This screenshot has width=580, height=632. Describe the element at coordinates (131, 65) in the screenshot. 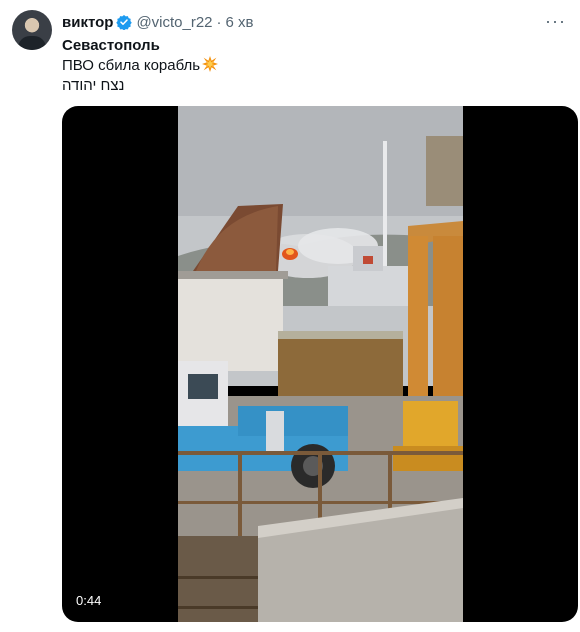

I see `tweet-text-line-2: ПВО сбила корабль` at that location.